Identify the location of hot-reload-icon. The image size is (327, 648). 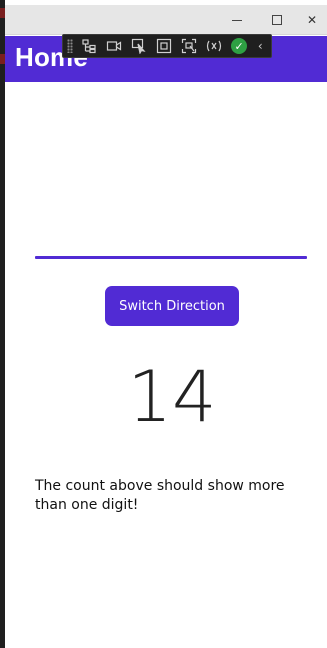
(214, 46).